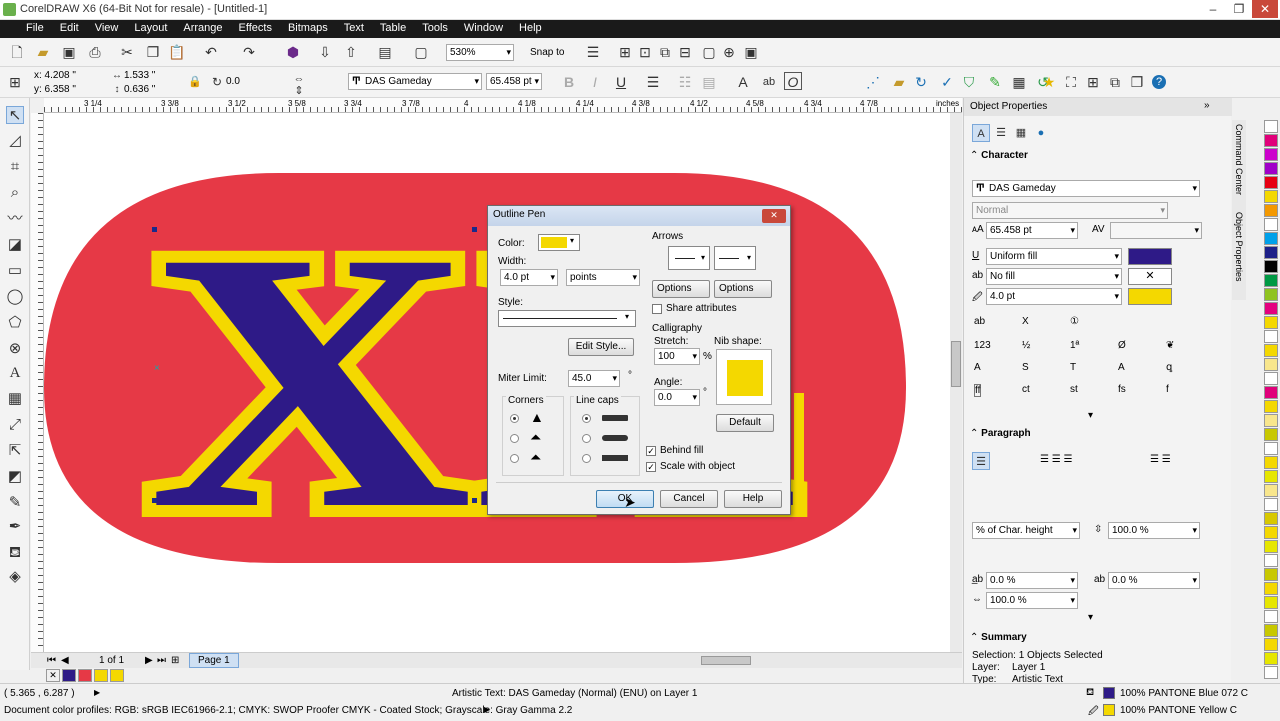  I want to click on shield-icon: ⛉, so click(969, 82).